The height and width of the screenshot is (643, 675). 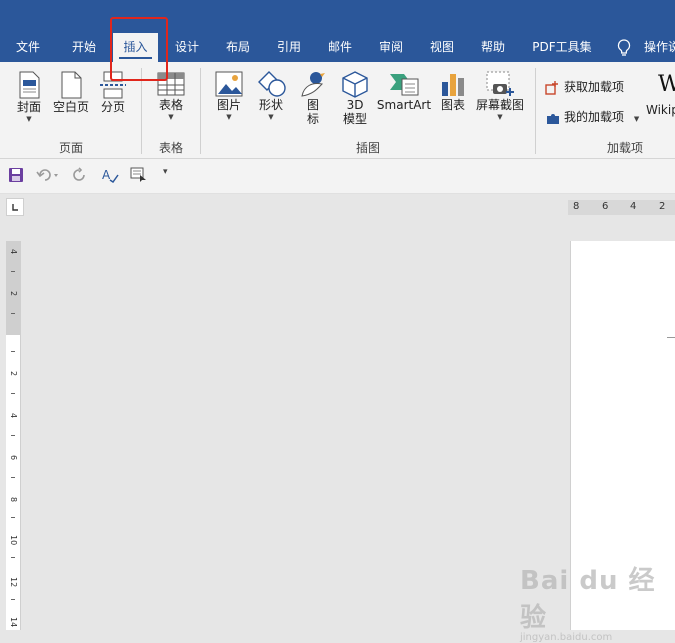 What do you see at coordinates (135, 47) in the screenshot?
I see `tab-insert: 插入` at bounding box center [135, 47].